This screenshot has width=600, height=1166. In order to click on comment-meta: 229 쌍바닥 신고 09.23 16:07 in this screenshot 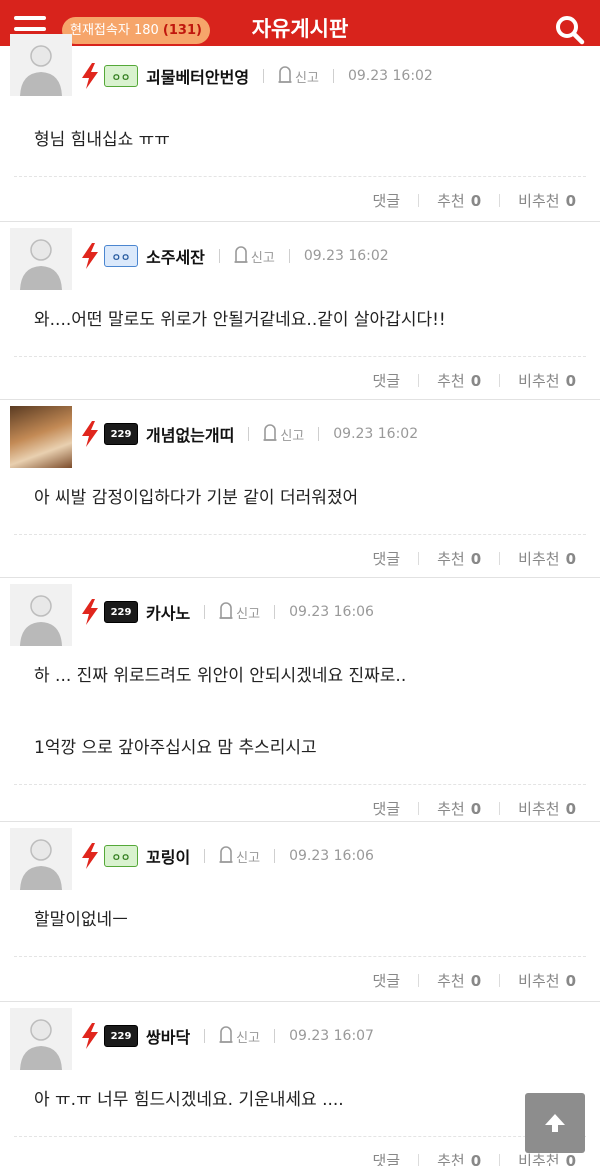, I will do `click(227, 1036)`.